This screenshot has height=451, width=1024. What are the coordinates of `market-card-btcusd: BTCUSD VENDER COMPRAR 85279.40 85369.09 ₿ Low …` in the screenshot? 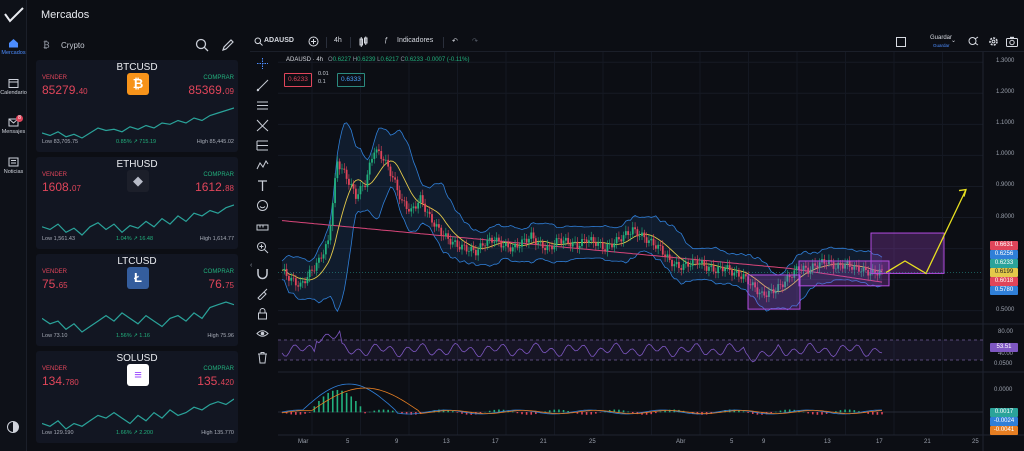 It's located at (137, 106).